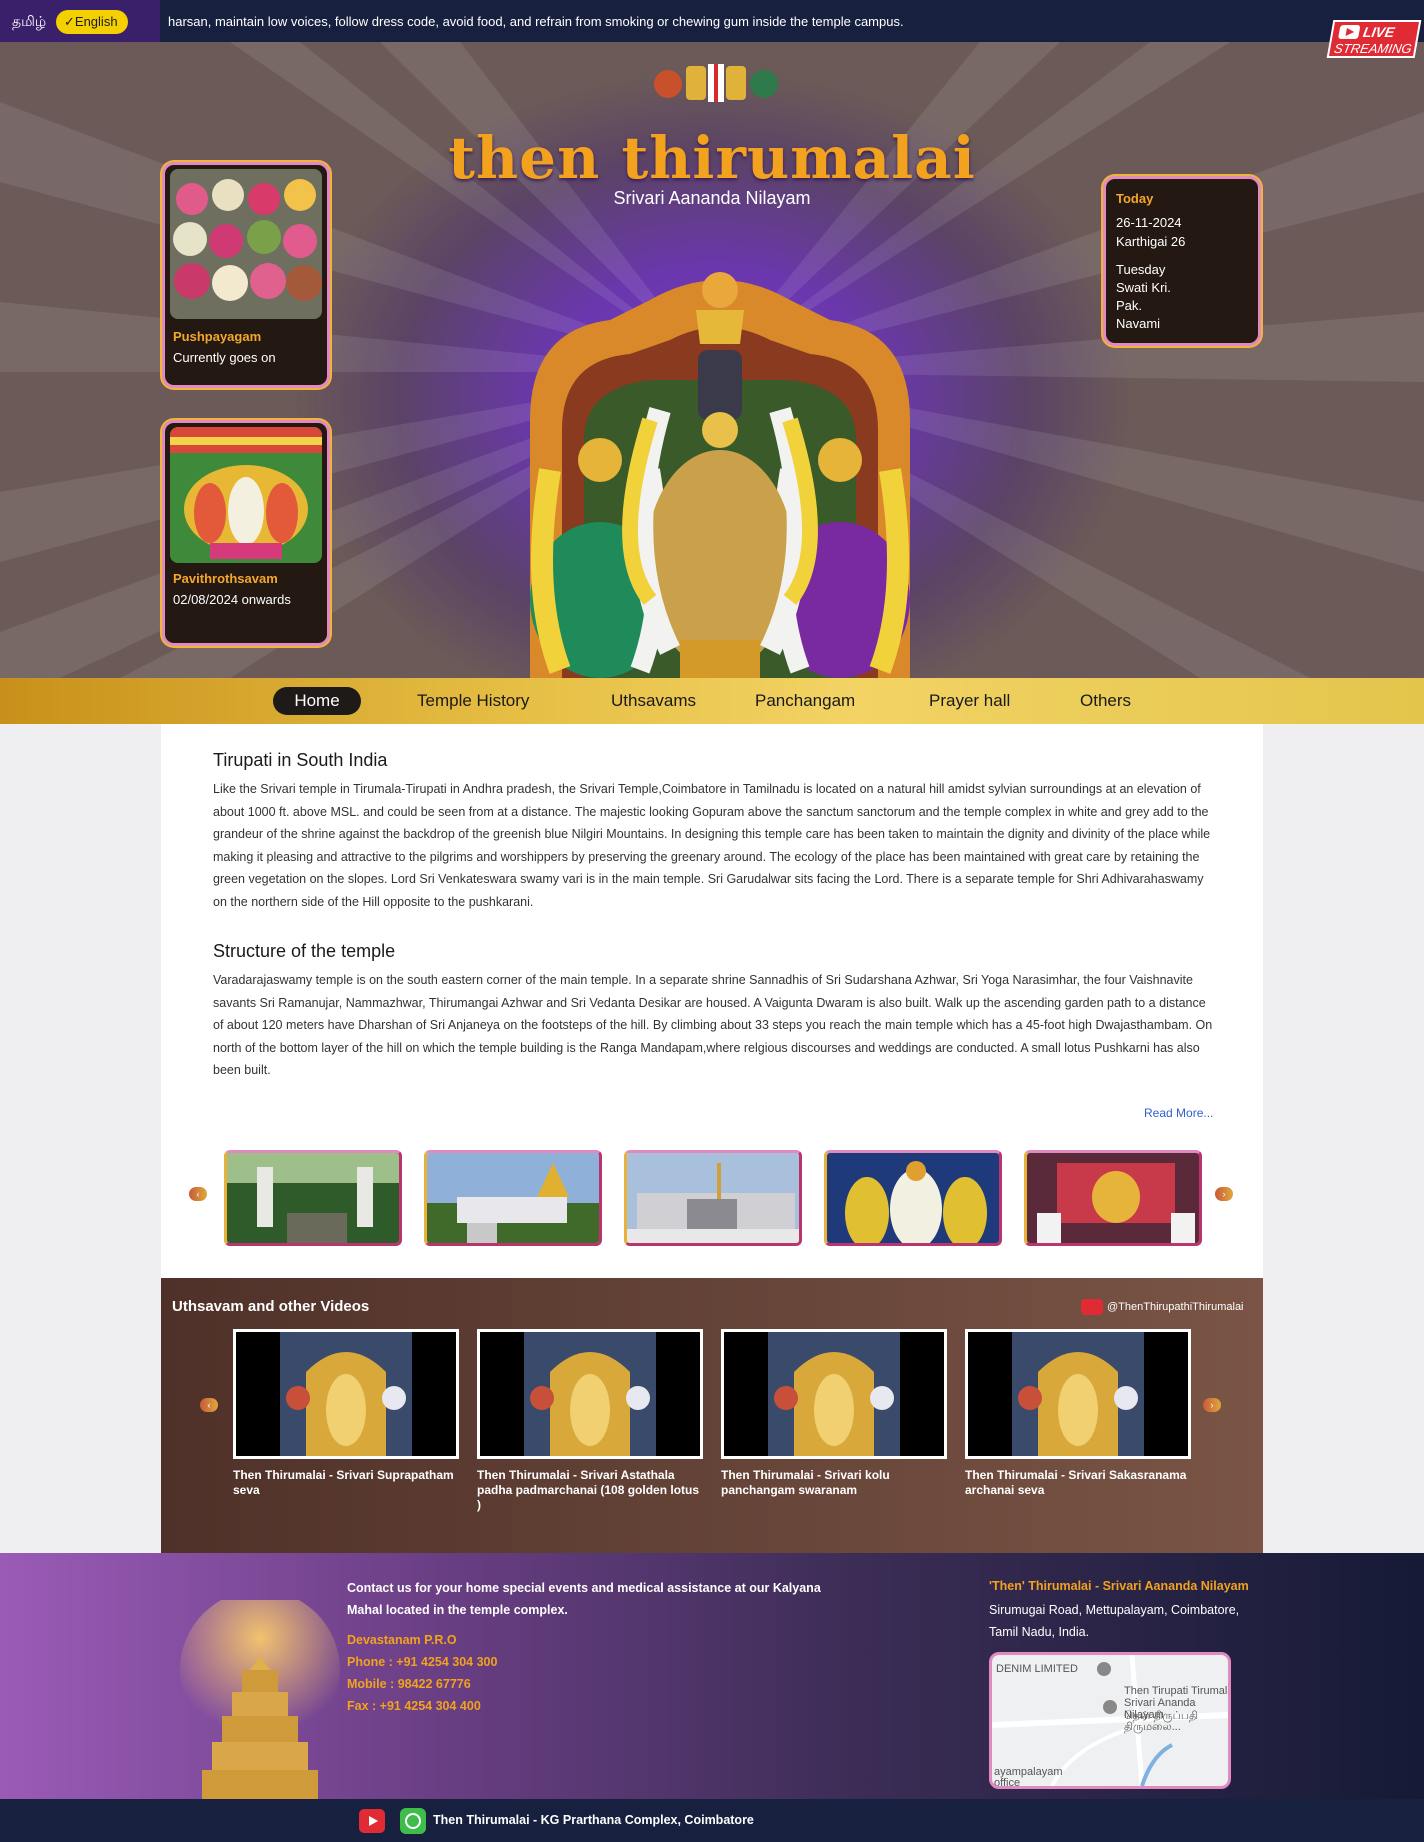 Image resolution: width=1424 pixels, height=1842 pixels. I want to click on language-switcher: தமிழ் ✓English, so click(80, 21).